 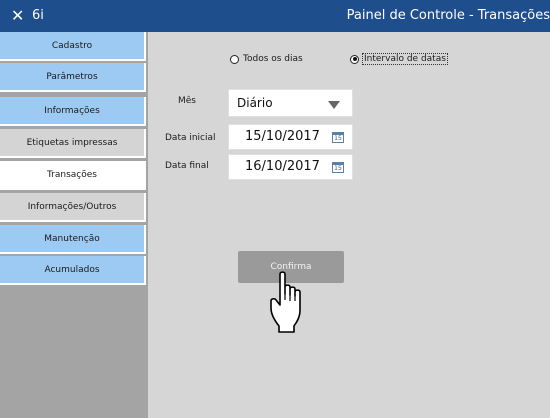 I want to click on end-date-value: 16/10/2017, so click(x=282, y=166).